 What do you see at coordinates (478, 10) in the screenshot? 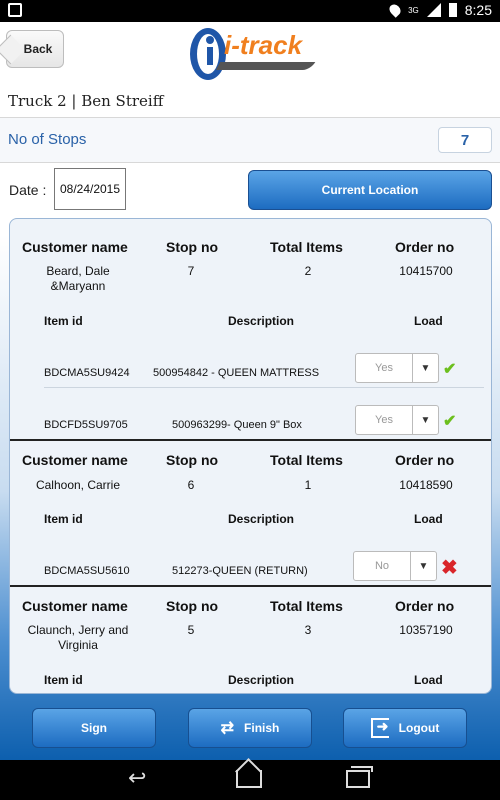
I see `clock: 8:25` at bounding box center [478, 10].